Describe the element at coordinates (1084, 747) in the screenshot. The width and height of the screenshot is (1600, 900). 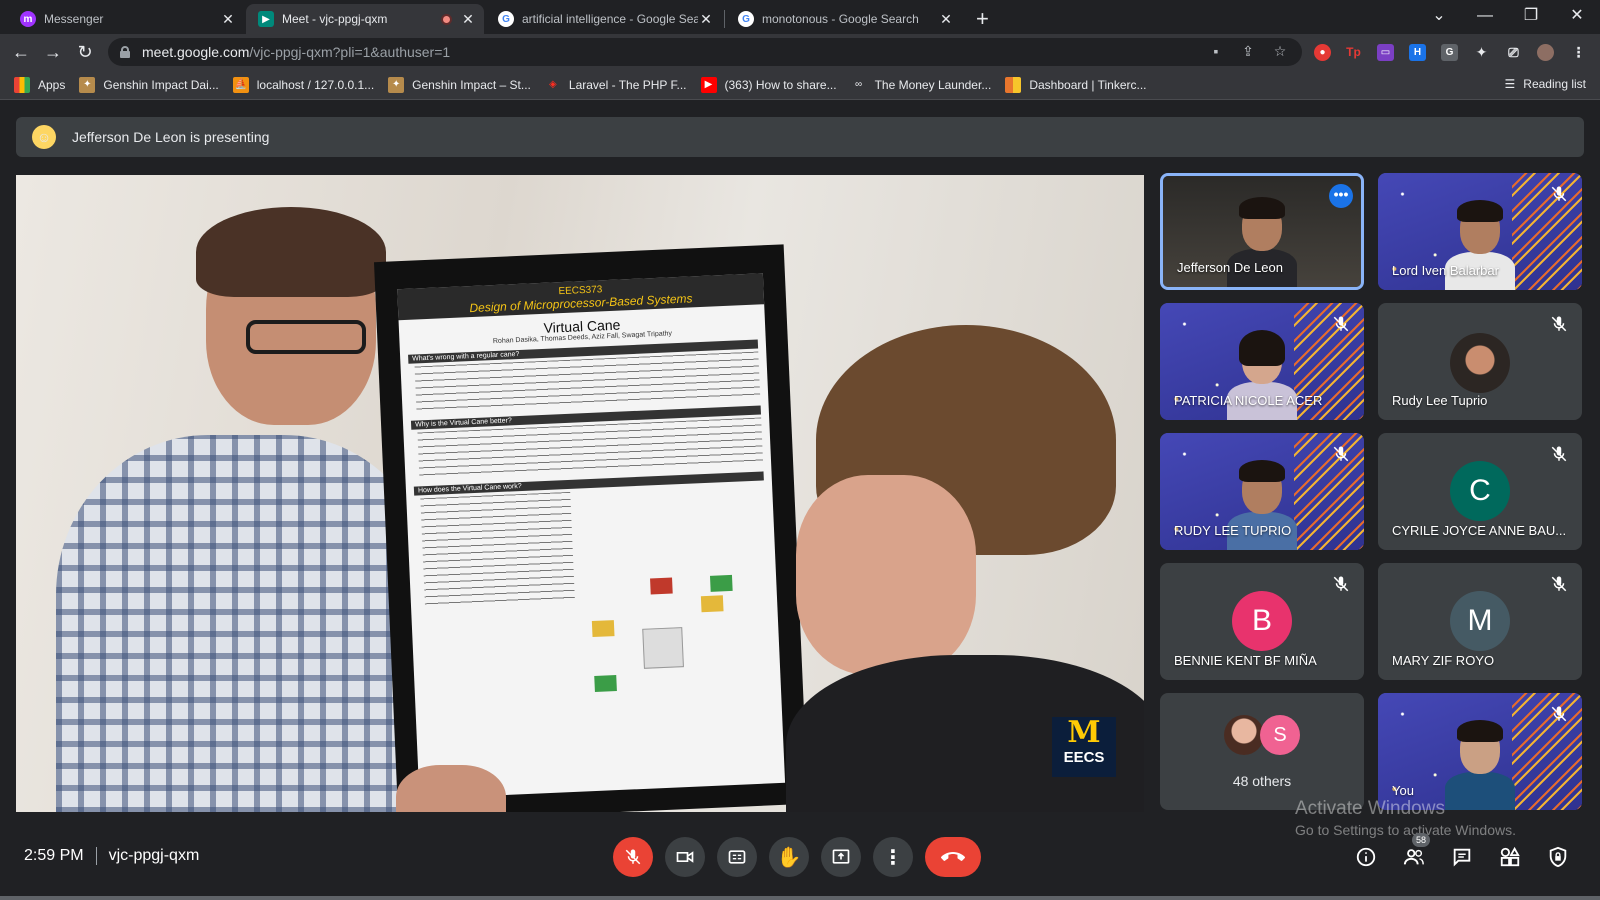
I see `eecs-logo: M EECS` at that location.